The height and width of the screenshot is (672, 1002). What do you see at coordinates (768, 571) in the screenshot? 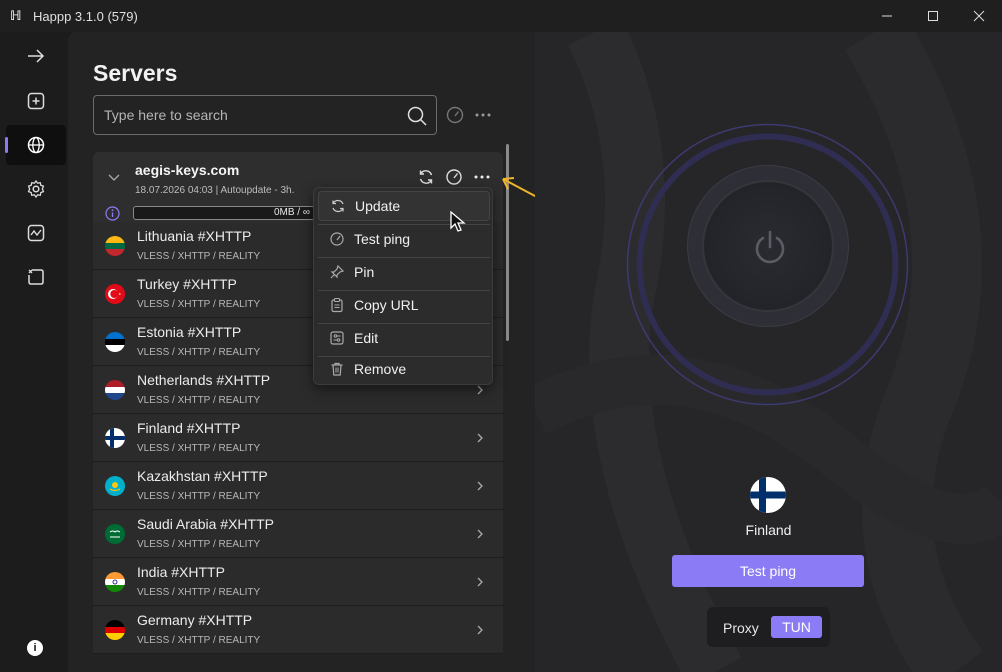
I see `test-ping-button: Test ping` at bounding box center [768, 571].